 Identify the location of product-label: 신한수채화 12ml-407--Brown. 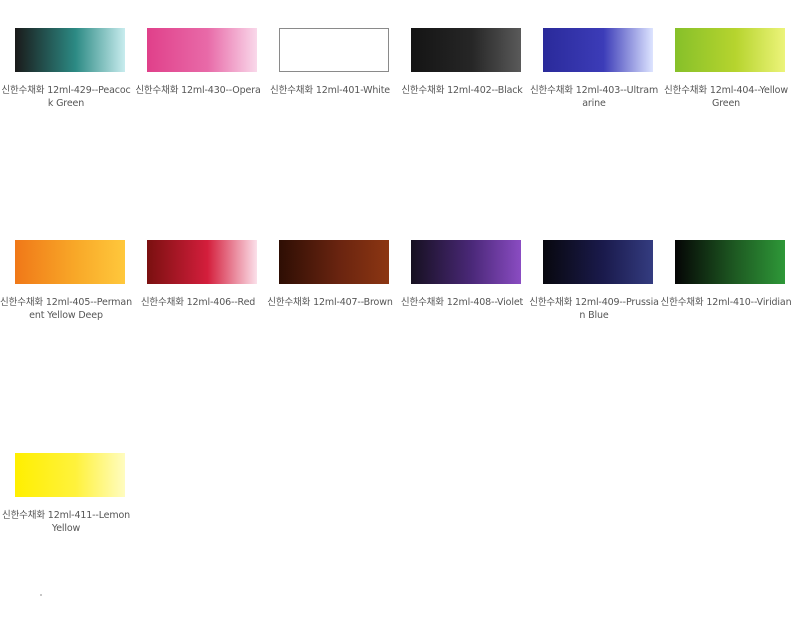
(330, 302).